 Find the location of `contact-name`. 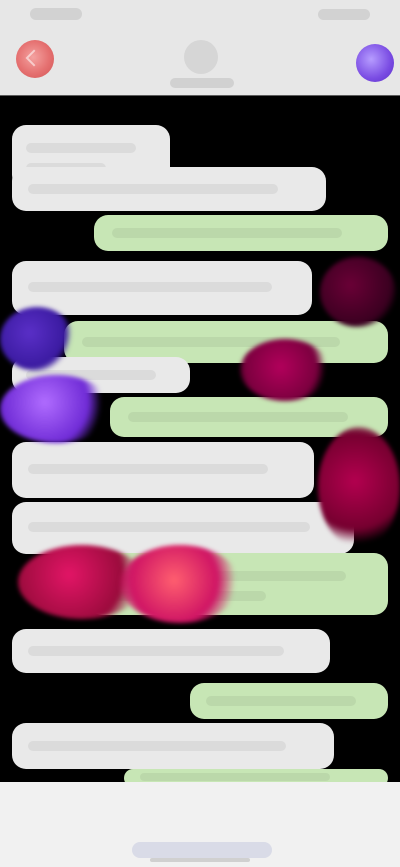

contact-name is located at coordinates (202, 83).